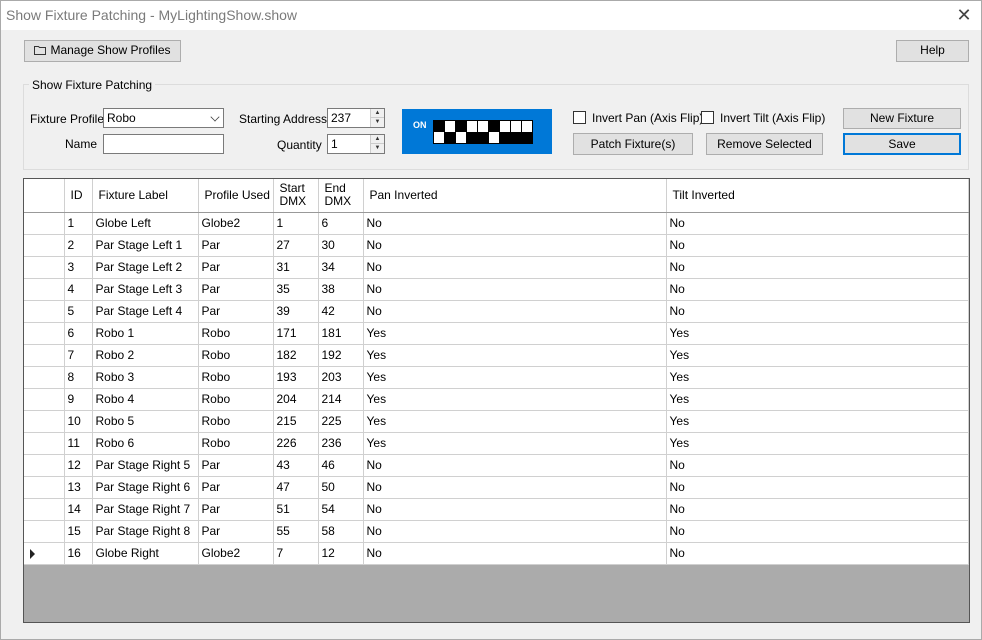 This screenshot has width=982, height=640. I want to click on table-cell: 182, so click(296, 355).